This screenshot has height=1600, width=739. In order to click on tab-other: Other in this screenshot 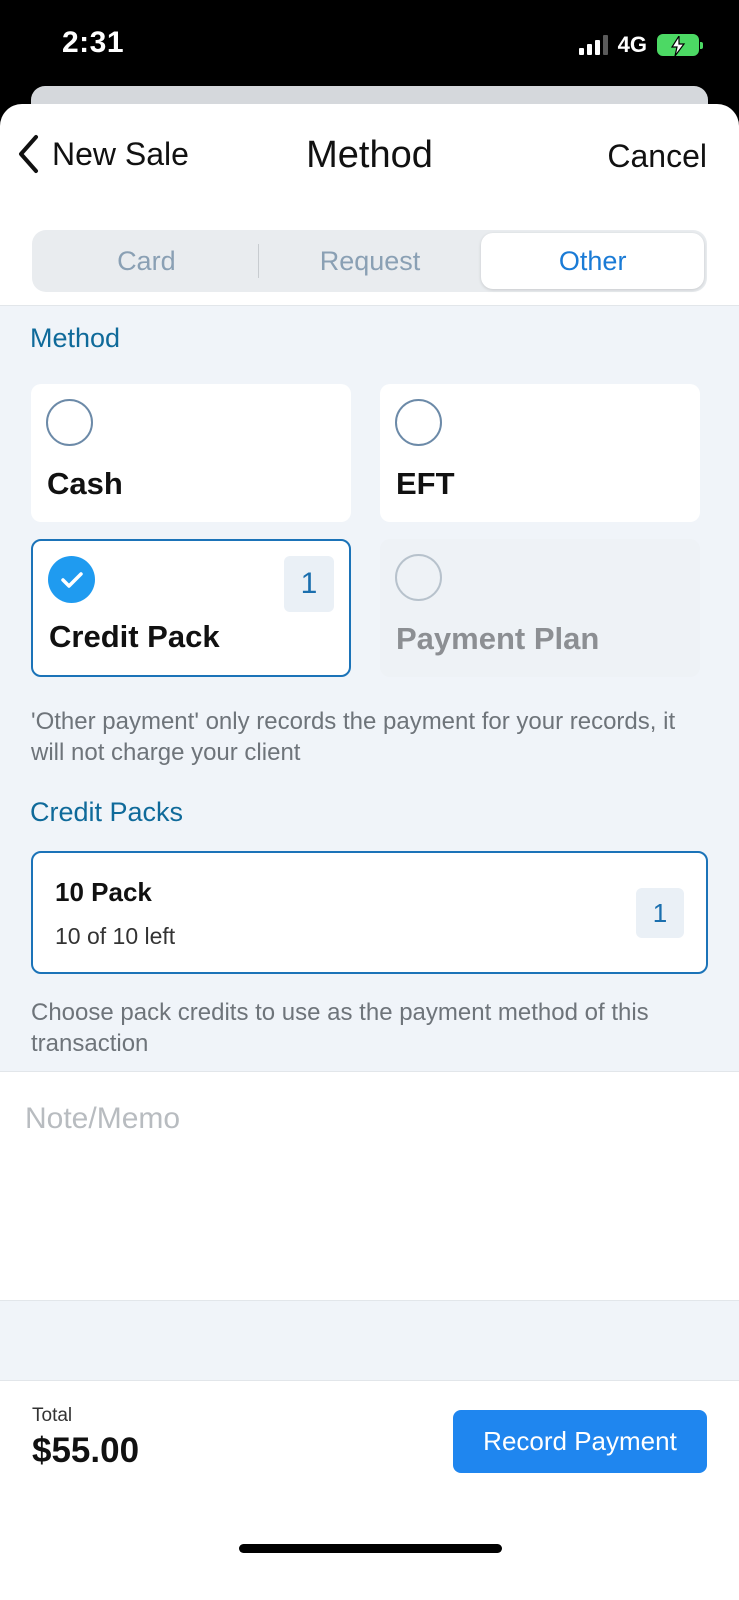, I will do `click(593, 261)`.